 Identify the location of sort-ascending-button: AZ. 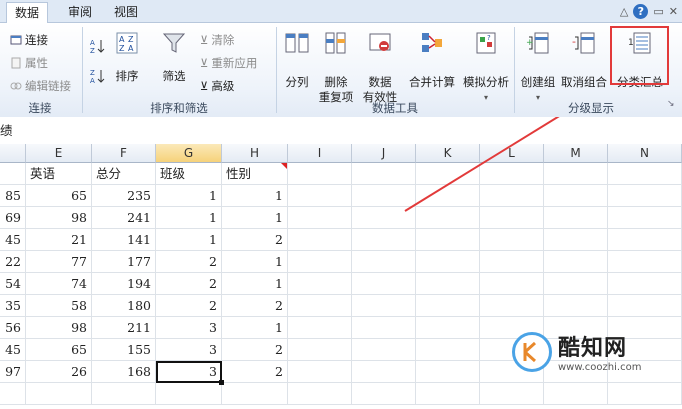
(98, 47).